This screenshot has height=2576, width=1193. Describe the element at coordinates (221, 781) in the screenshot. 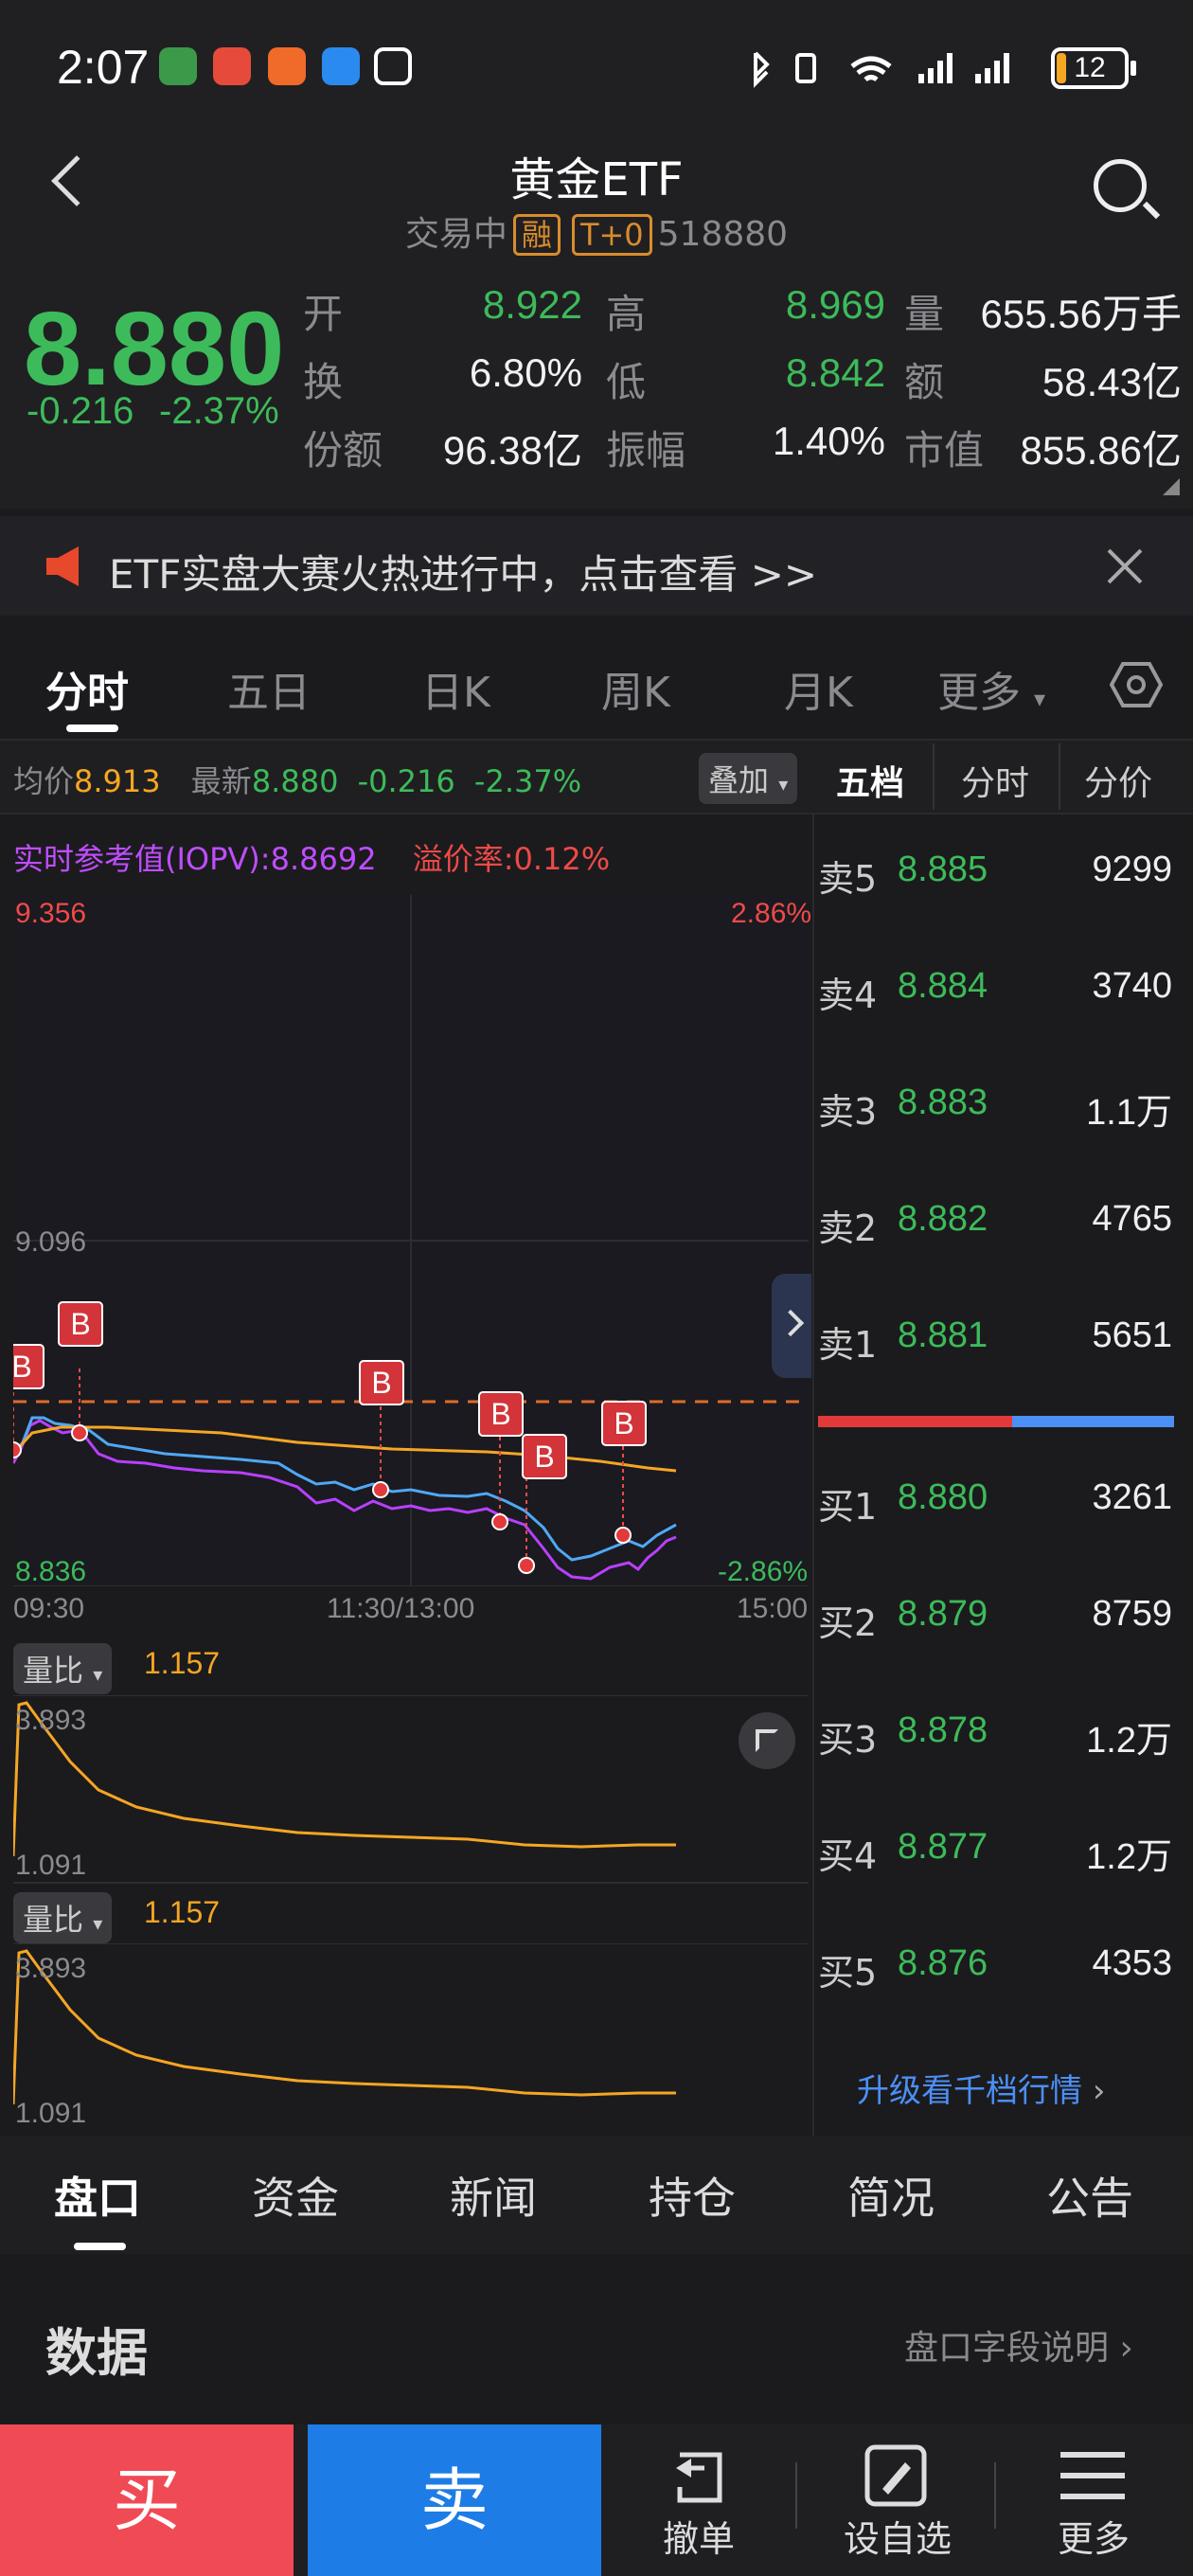

I see `latest-label: 最新` at that location.